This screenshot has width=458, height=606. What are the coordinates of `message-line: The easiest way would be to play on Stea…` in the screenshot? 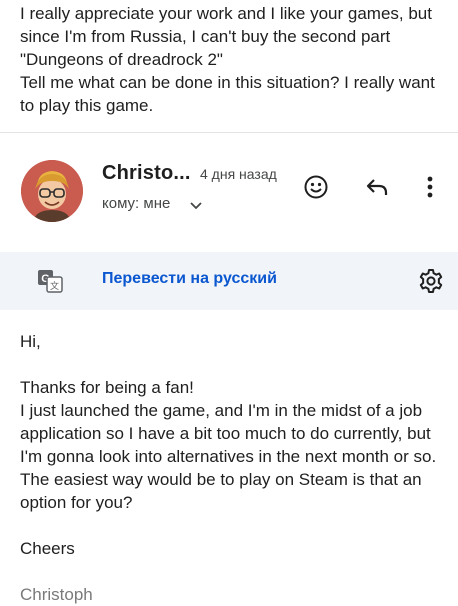 It's located at (221, 491).